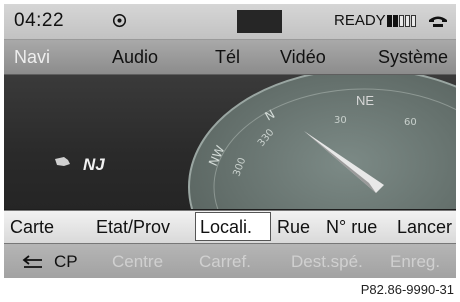 This screenshot has width=460, height=302. I want to click on svg-text: 30, so click(340, 120).